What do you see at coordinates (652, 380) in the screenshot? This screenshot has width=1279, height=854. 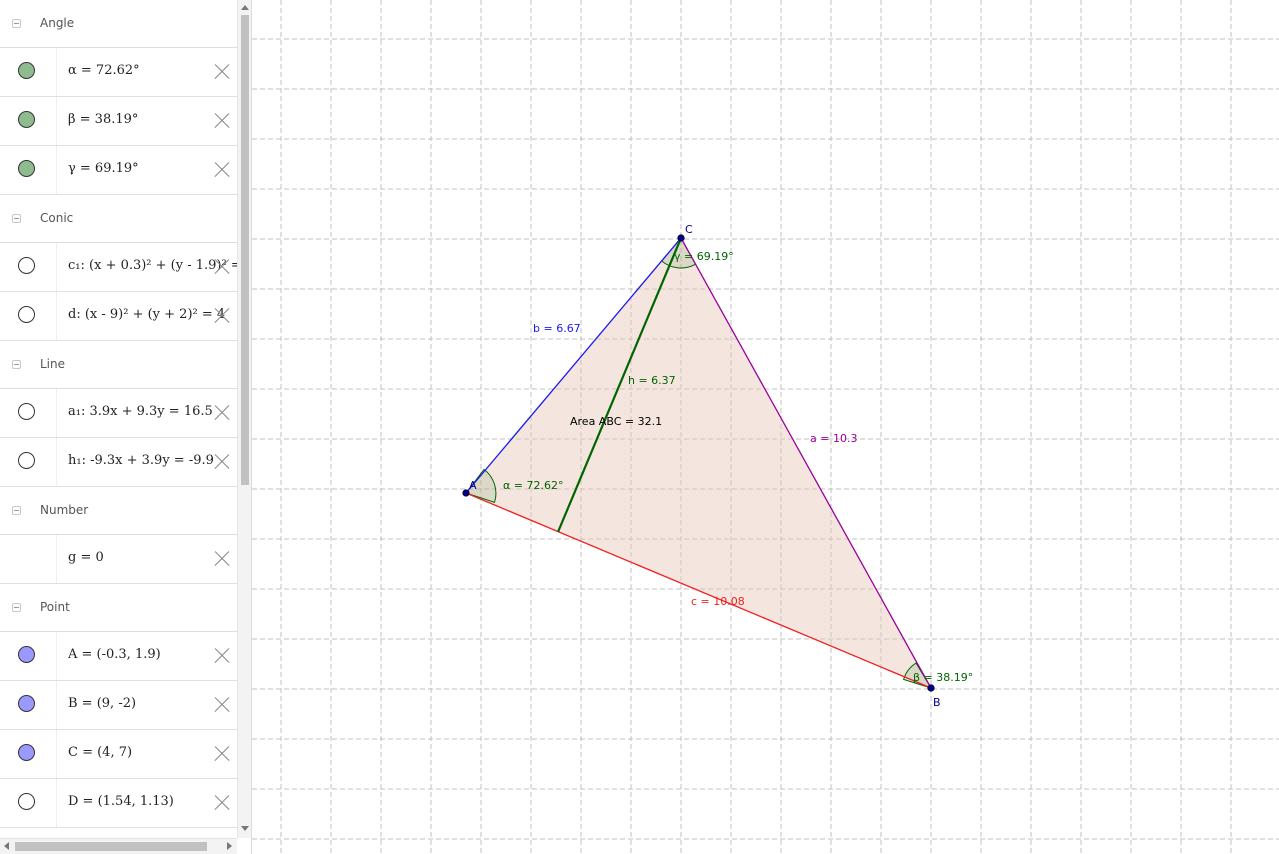 I see `height-label: h = 6.37` at bounding box center [652, 380].